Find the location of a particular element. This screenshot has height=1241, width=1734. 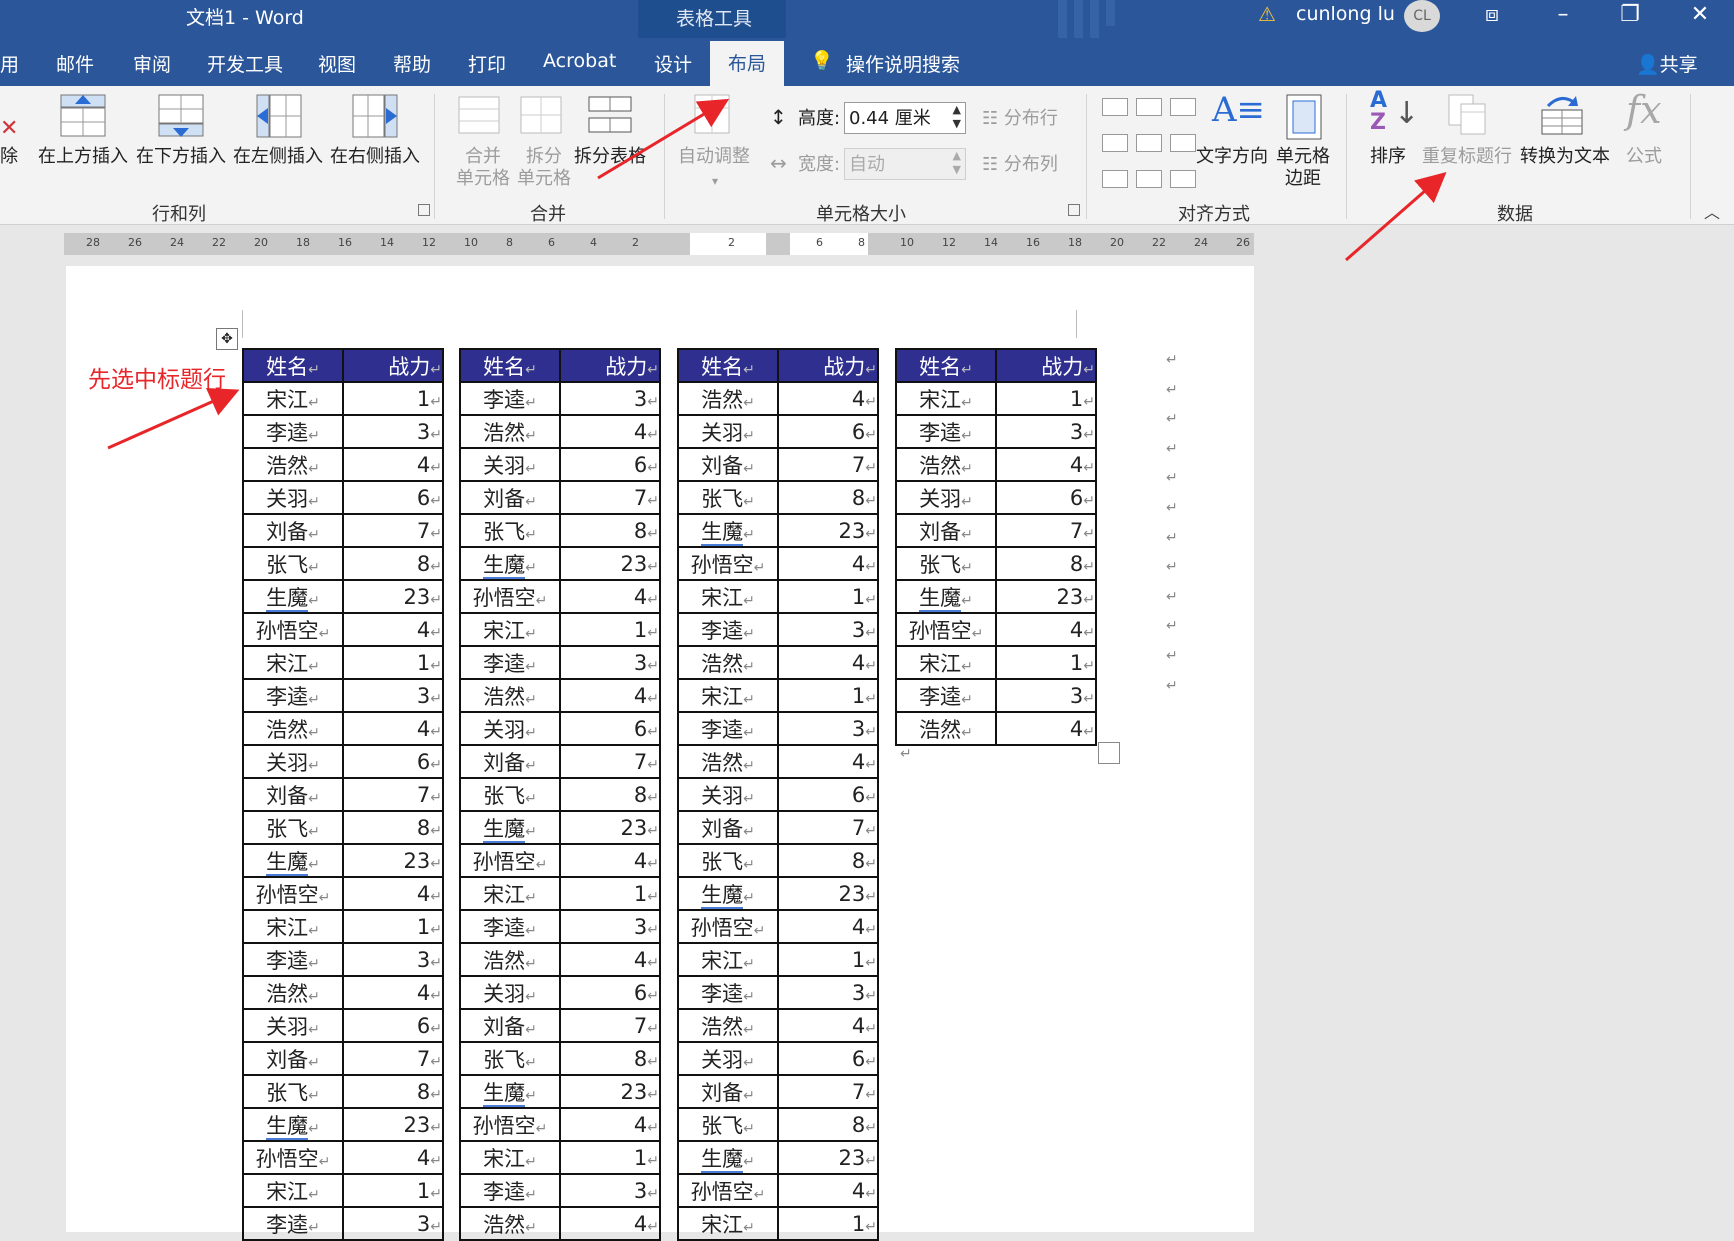

align-middle-center-icon is located at coordinates (1149, 143).